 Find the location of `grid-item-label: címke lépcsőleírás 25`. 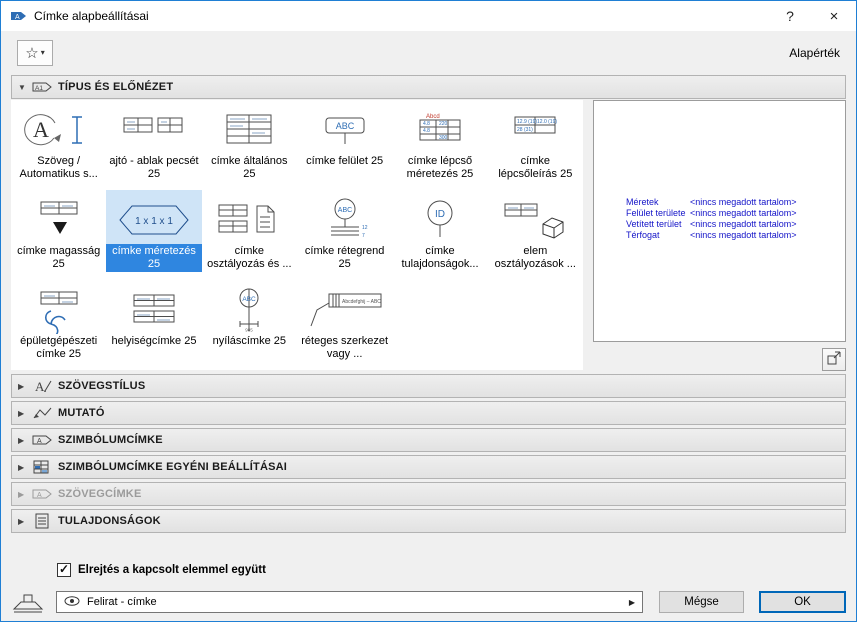

grid-item-label: címke lépcsőleírás 25 is located at coordinates (535, 167).